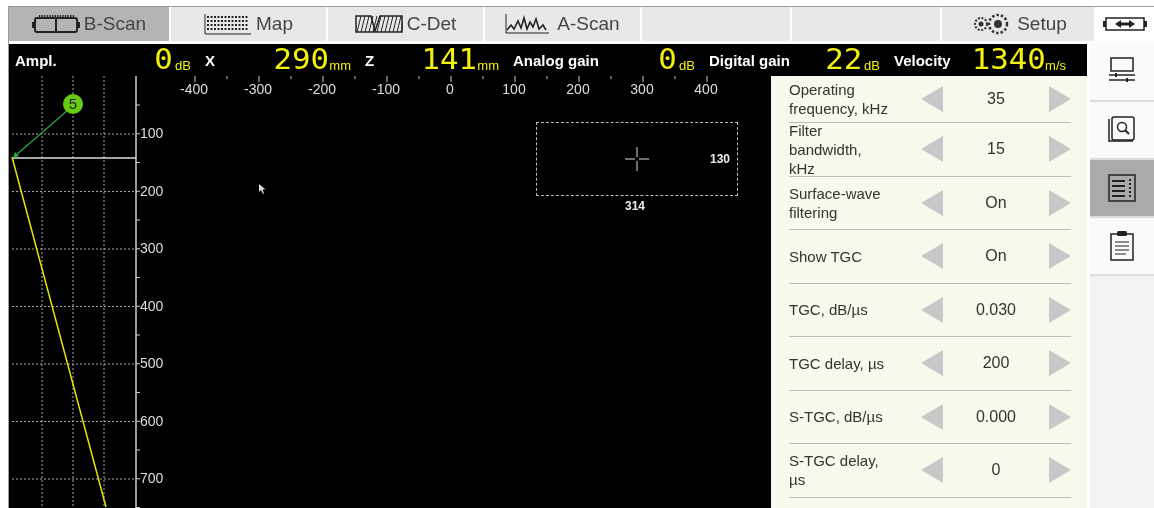 This screenshot has width=1154, height=508. Describe the element at coordinates (228, 24) in the screenshot. I see `dot-grid-icon` at that location.